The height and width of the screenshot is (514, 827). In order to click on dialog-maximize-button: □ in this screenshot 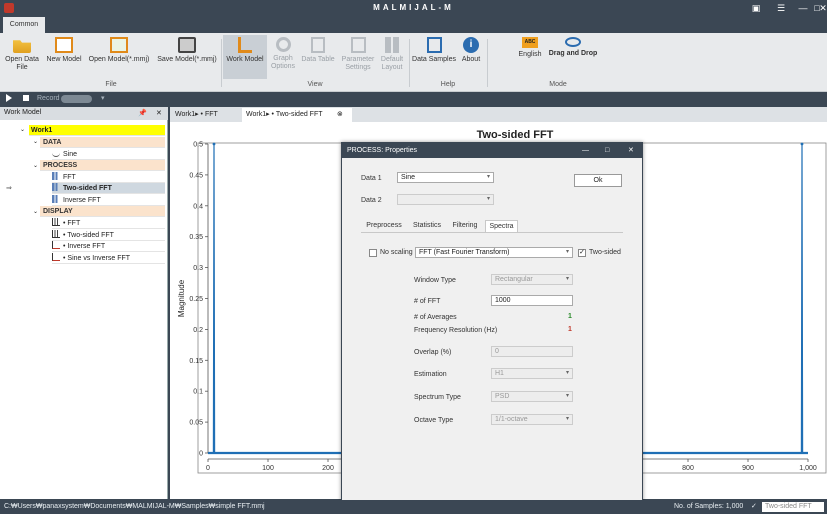, I will do `click(607, 150)`.